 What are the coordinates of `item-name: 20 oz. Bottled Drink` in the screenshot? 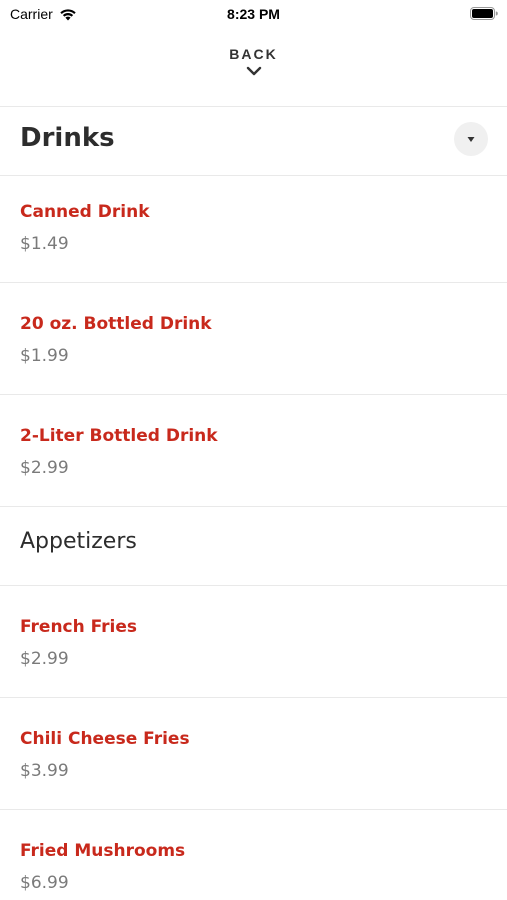 It's located at (116, 324).